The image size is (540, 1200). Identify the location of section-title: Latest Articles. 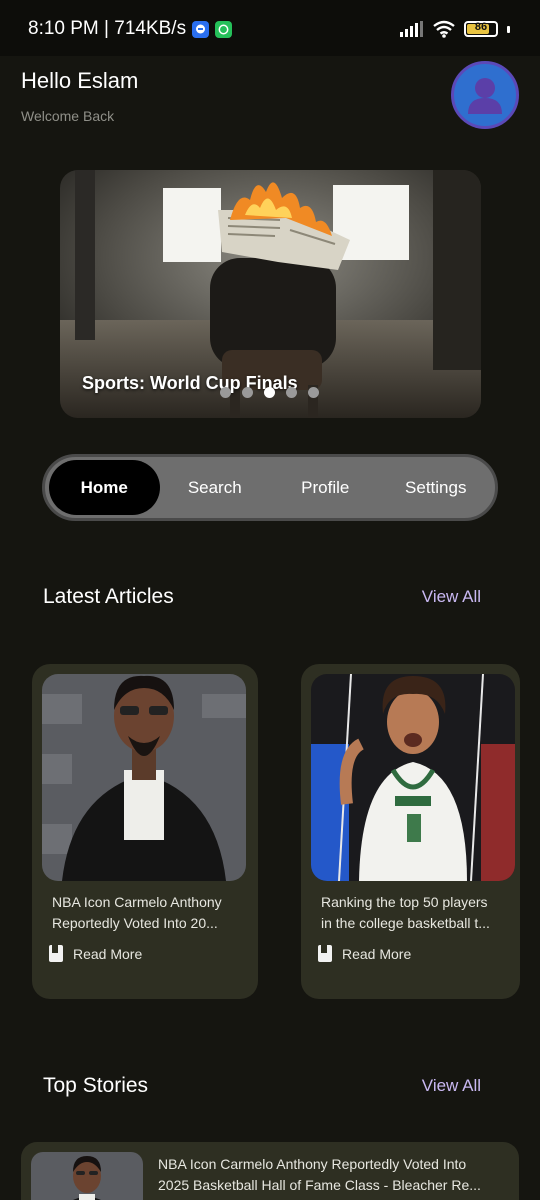
(108, 596).